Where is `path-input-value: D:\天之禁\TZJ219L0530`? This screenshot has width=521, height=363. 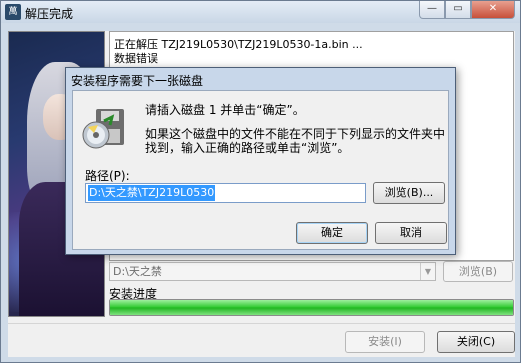
path-input-value: D:\天之禁\TZJ219L0530 is located at coordinates (152, 193).